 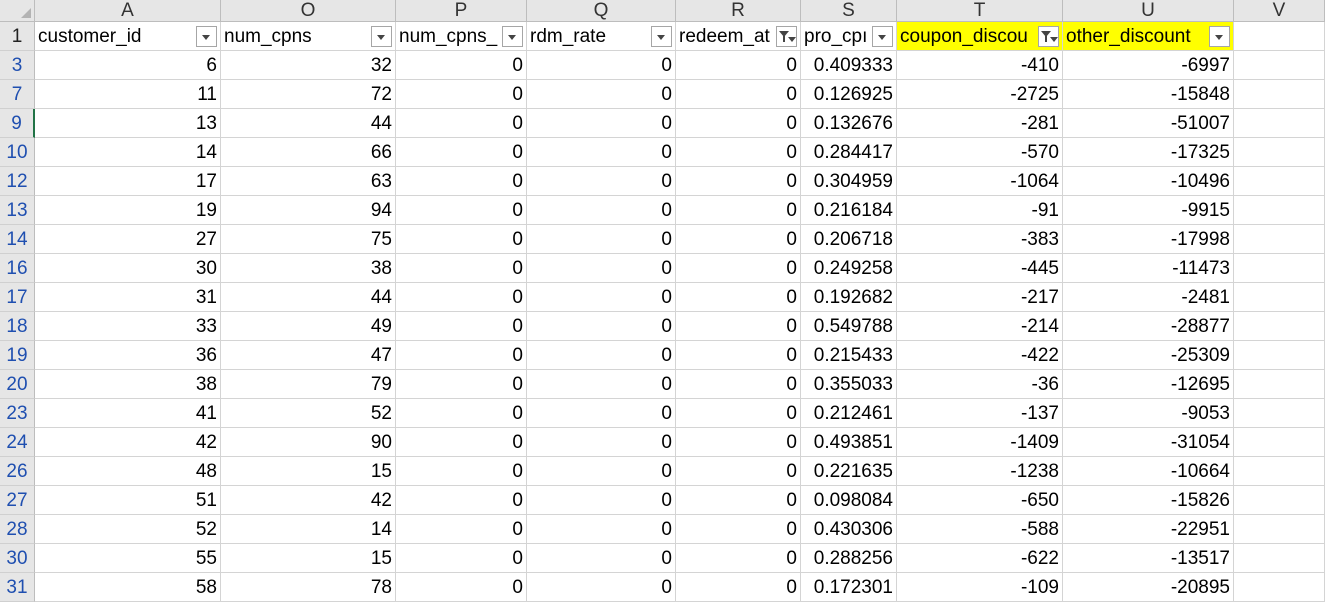 What do you see at coordinates (17, 442) in the screenshot?
I see `row-header-24: 24` at bounding box center [17, 442].